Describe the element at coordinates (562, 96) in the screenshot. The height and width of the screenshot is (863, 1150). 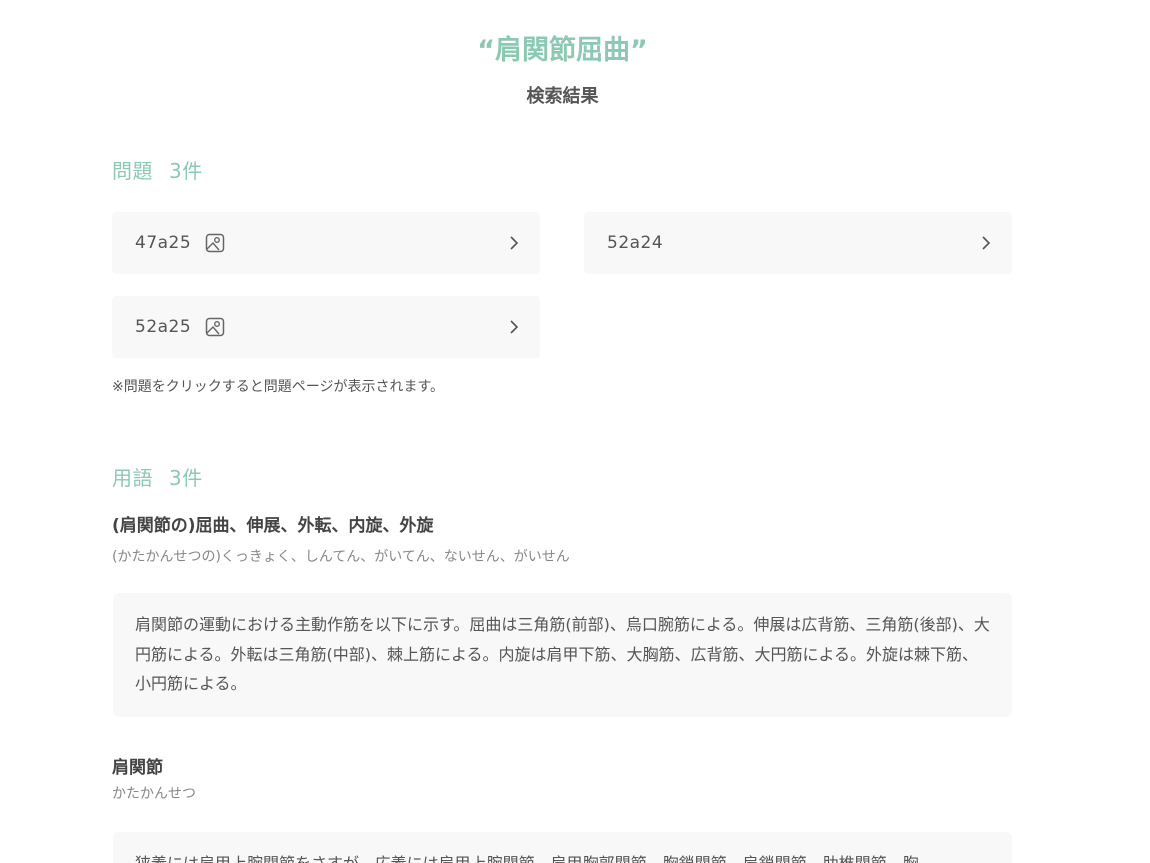
I see `page-subtitle: 検索結果` at that location.